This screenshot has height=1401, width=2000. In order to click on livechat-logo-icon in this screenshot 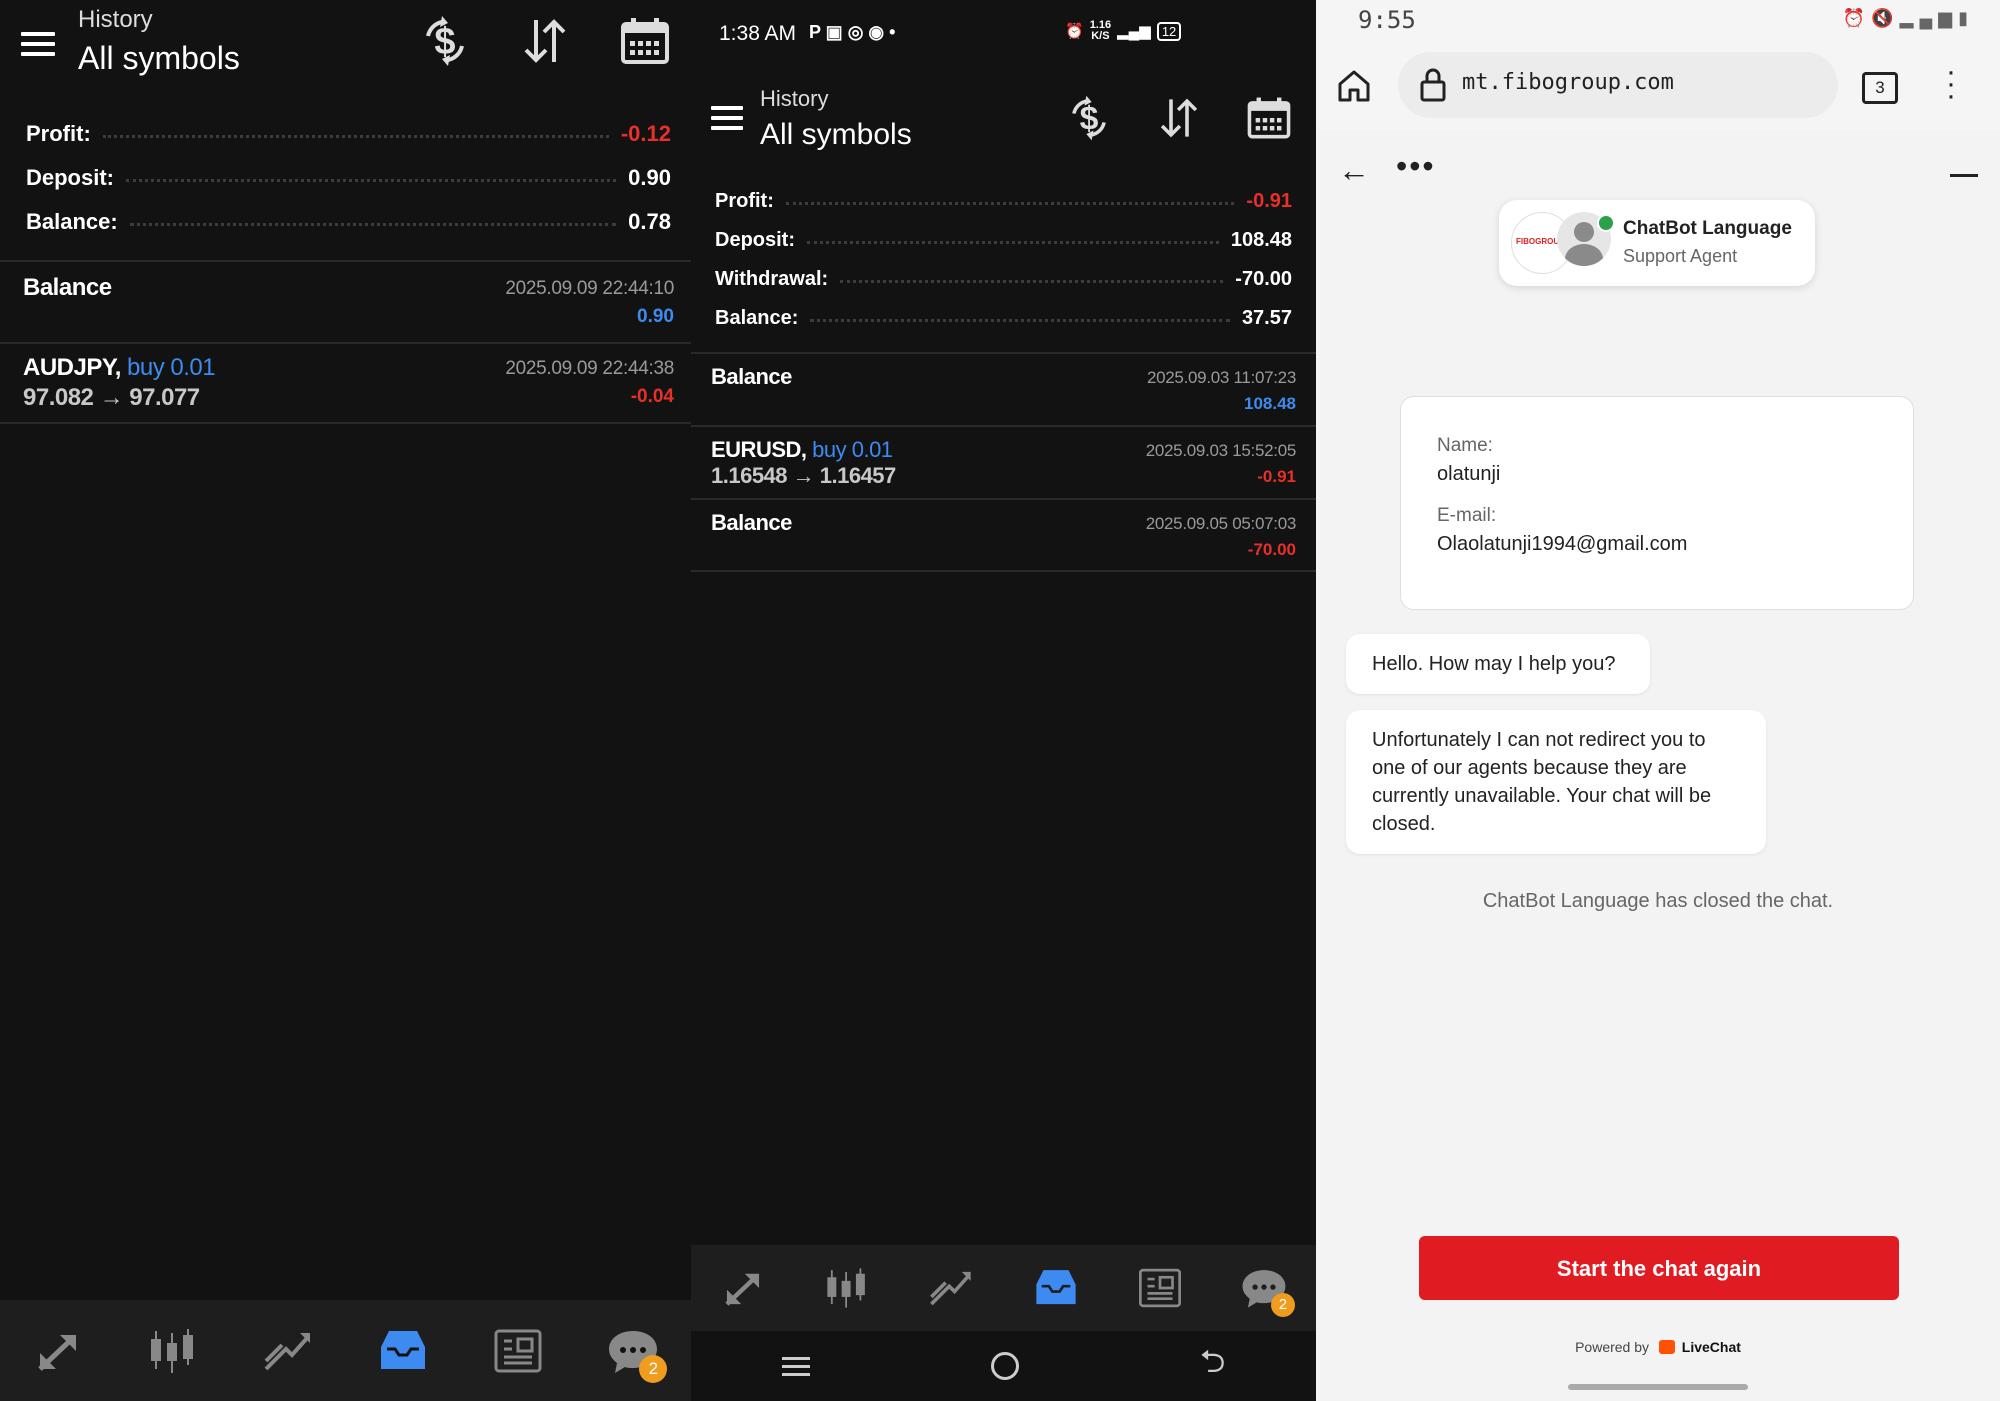, I will do `click(1666, 1347)`.